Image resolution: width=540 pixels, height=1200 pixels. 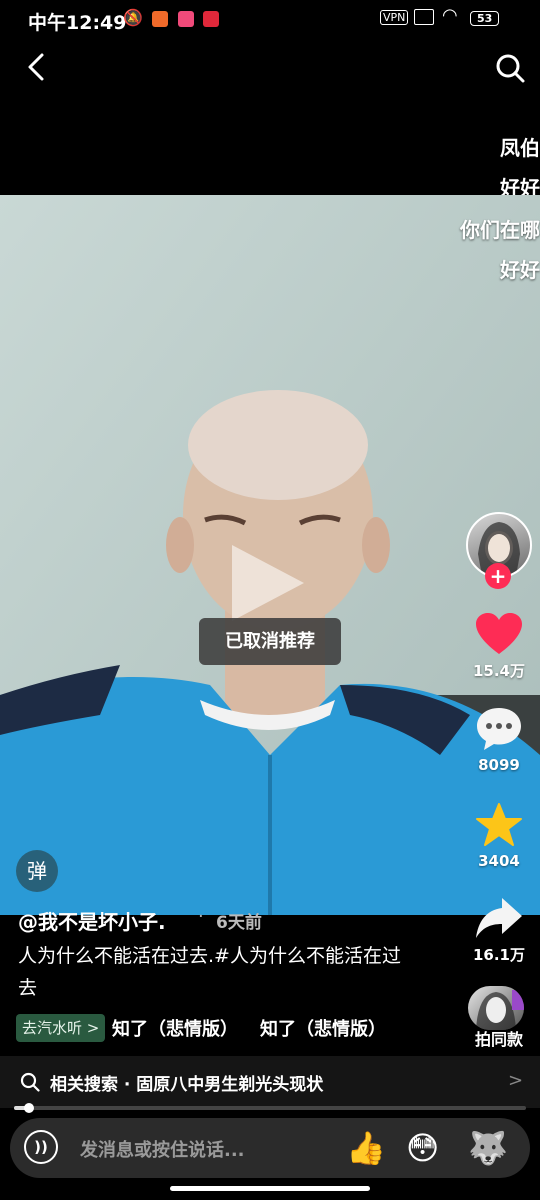 I want to click on listen-in-qishui-button: 去汽水听 >, so click(x=61, y=1028).